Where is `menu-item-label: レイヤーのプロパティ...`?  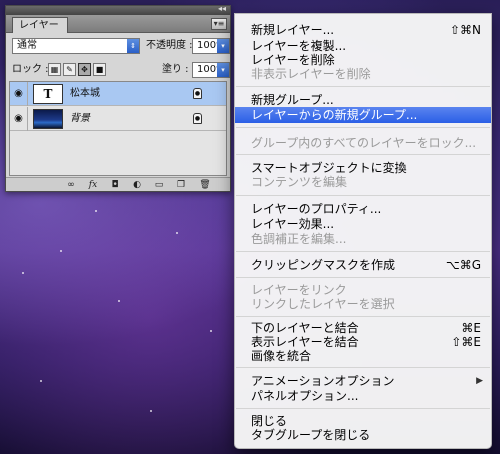 menu-item-label: レイヤーのプロパティ... is located at coordinates (316, 209).